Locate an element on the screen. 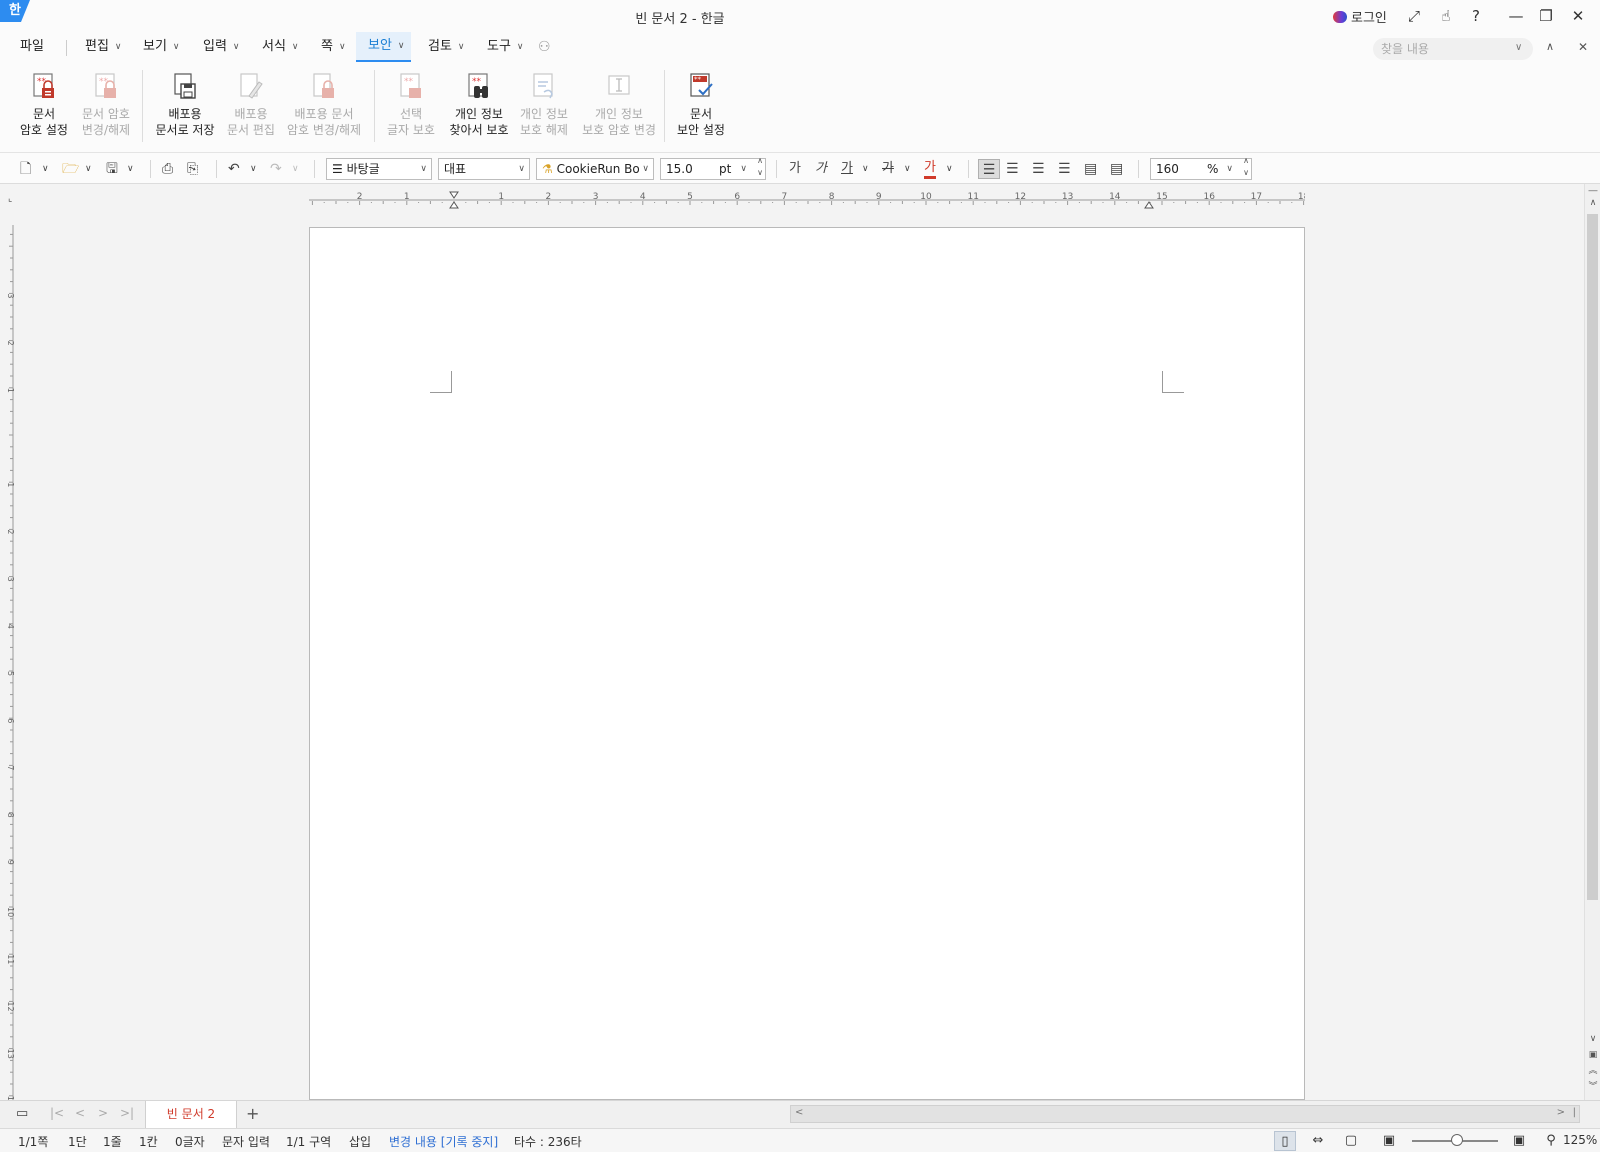 The width and height of the screenshot is (1600, 1152). touch-icon: ☝ is located at coordinates (1446, 16).